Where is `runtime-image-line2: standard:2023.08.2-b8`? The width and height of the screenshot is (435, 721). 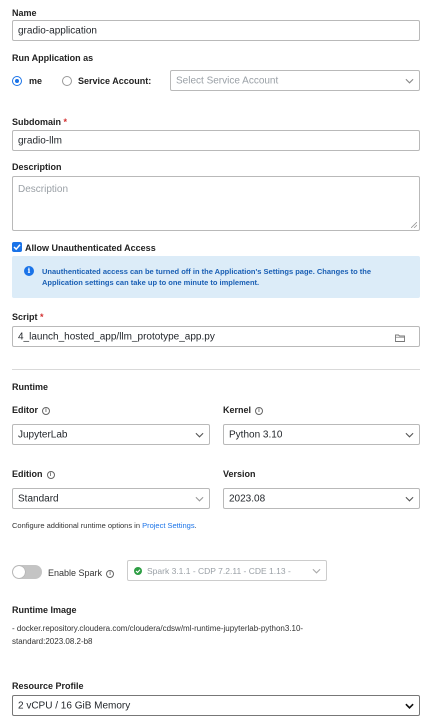 runtime-image-line2: standard:2023.08.2-b8 is located at coordinates (52, 641).